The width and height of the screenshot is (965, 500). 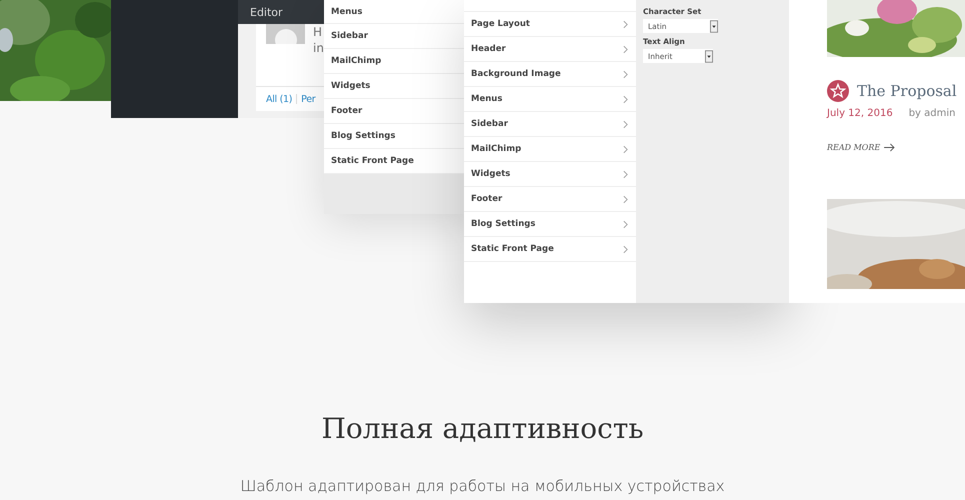 I want to click on section-heading: Полная адаптивность, so click(x=482, y=428).